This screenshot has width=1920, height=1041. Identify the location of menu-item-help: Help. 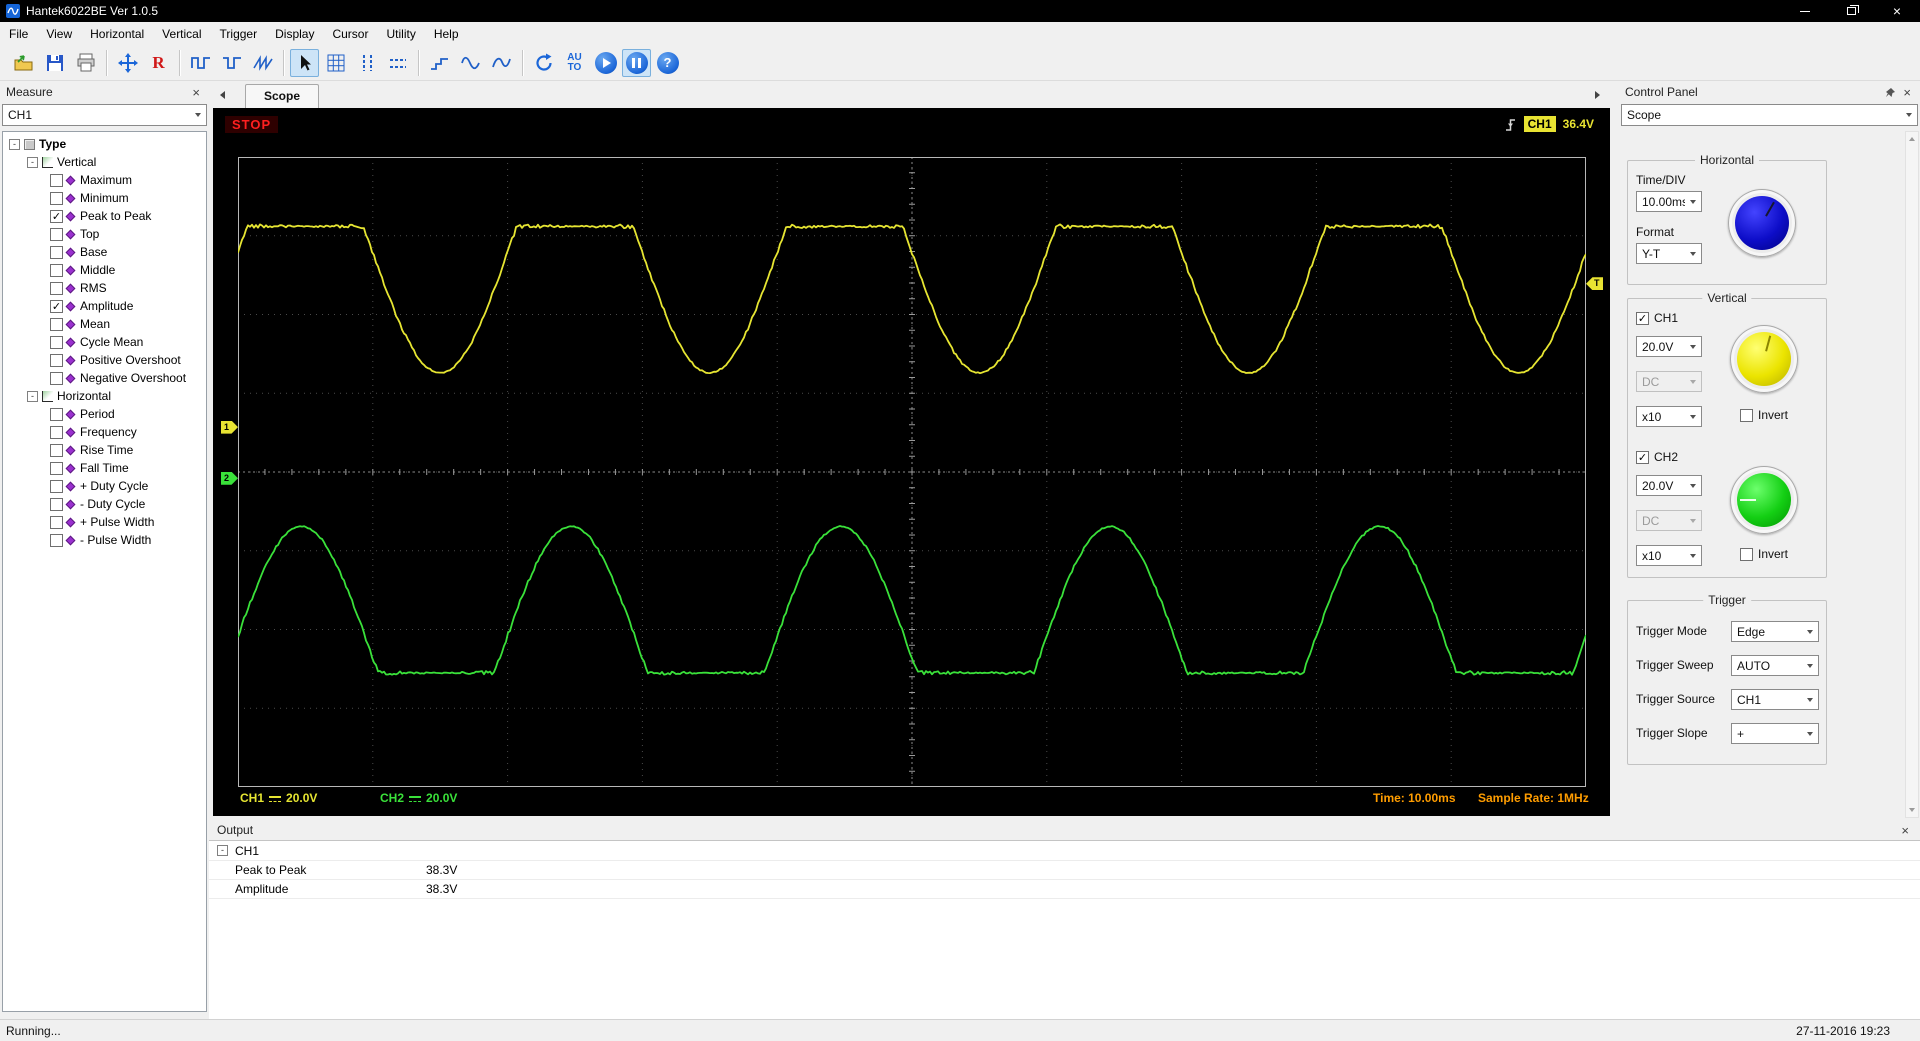
(446, 34).